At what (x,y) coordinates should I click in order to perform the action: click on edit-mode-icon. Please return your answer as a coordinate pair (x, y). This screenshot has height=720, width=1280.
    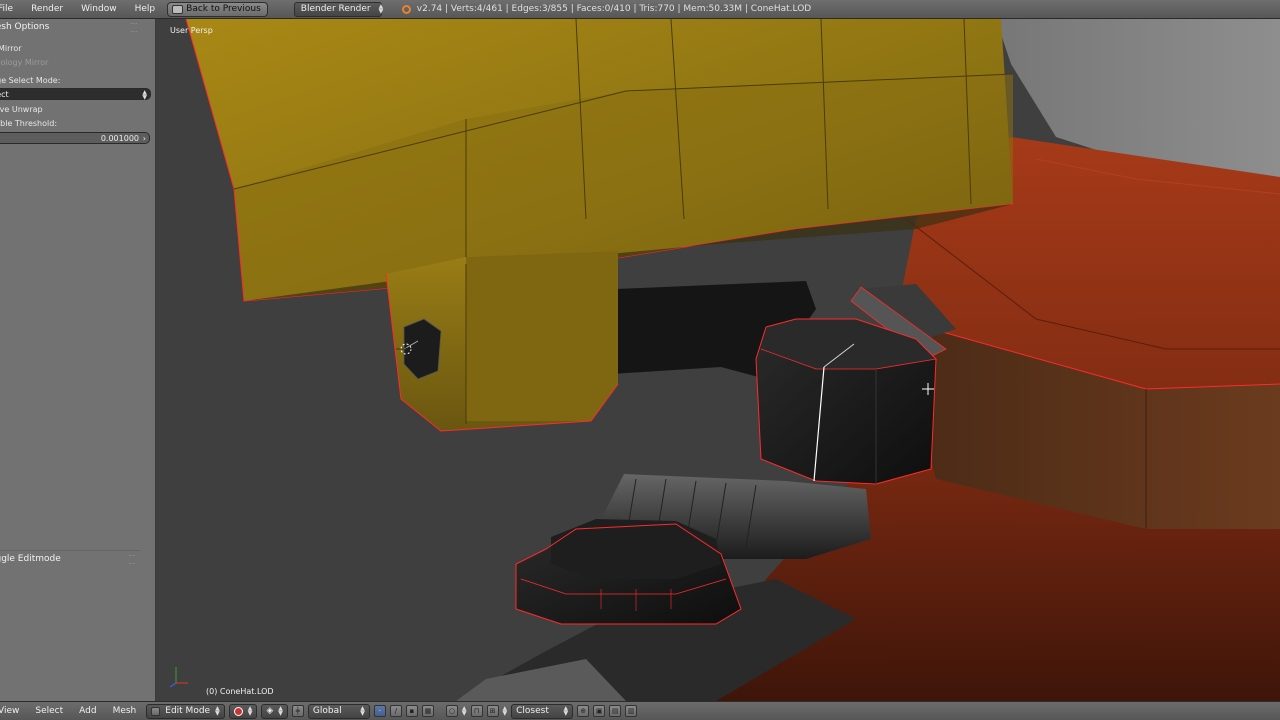
    Looking at the image, I should click on (156, 711).